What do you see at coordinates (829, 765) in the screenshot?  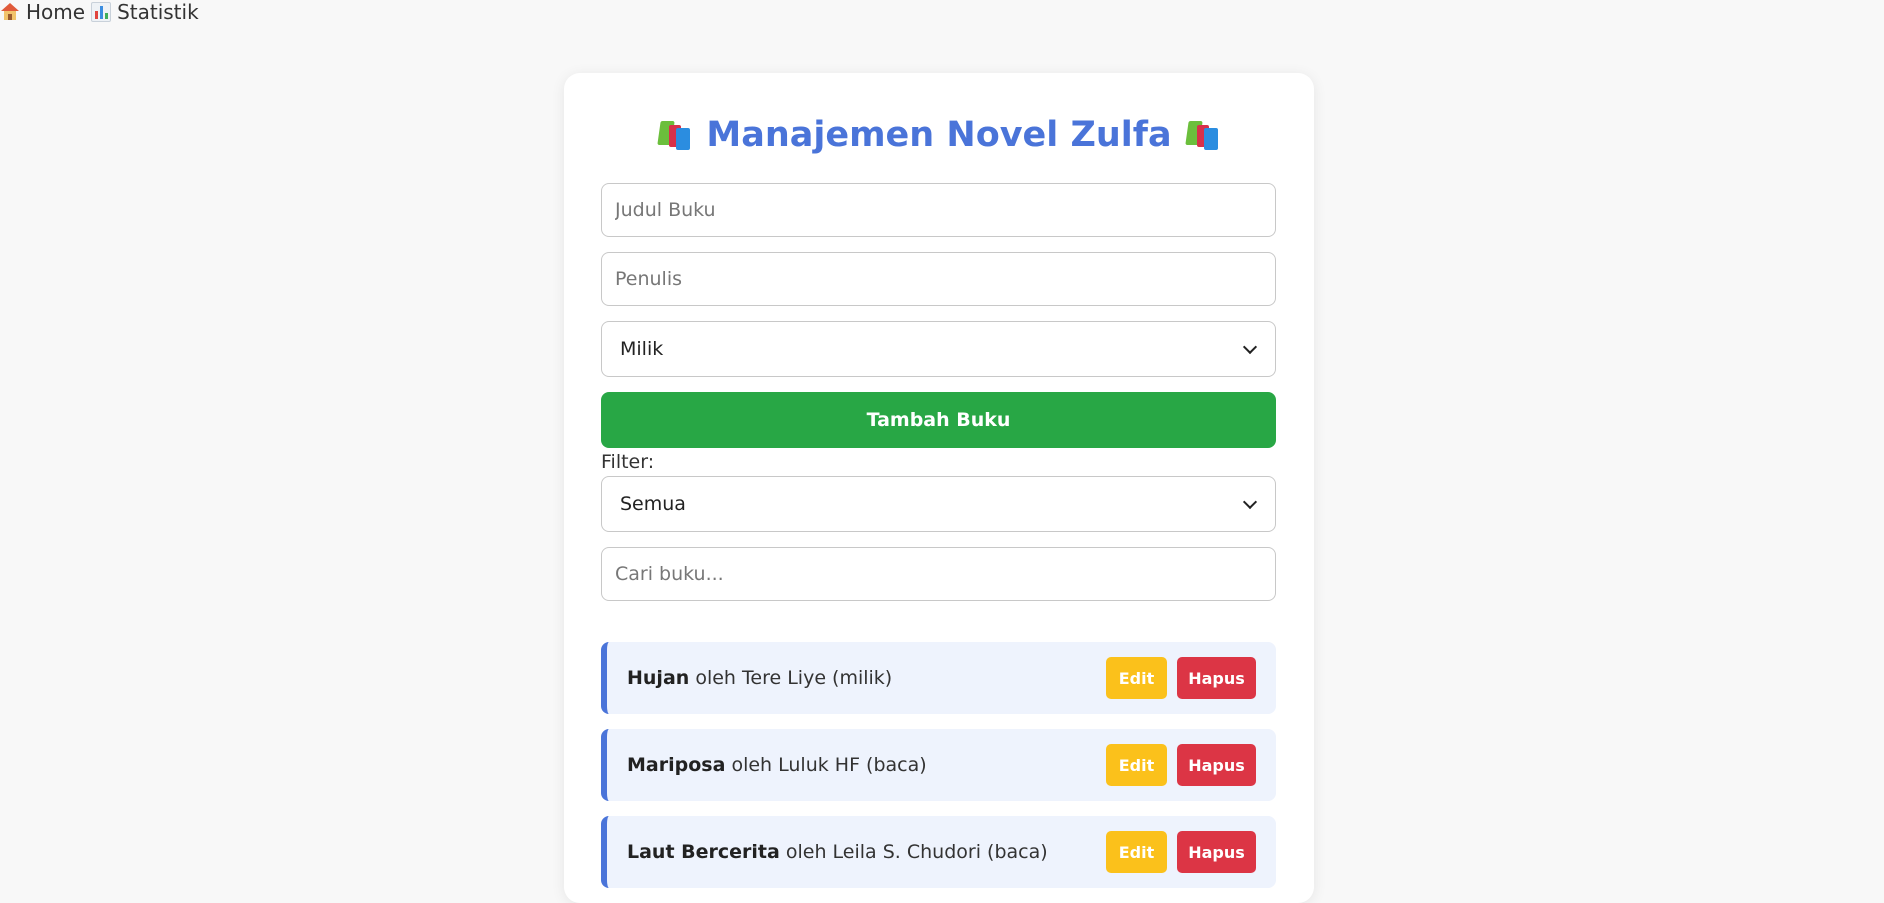 I see `book-details: oleh Luluk HF (baca)` at bounding box center [829, 765].